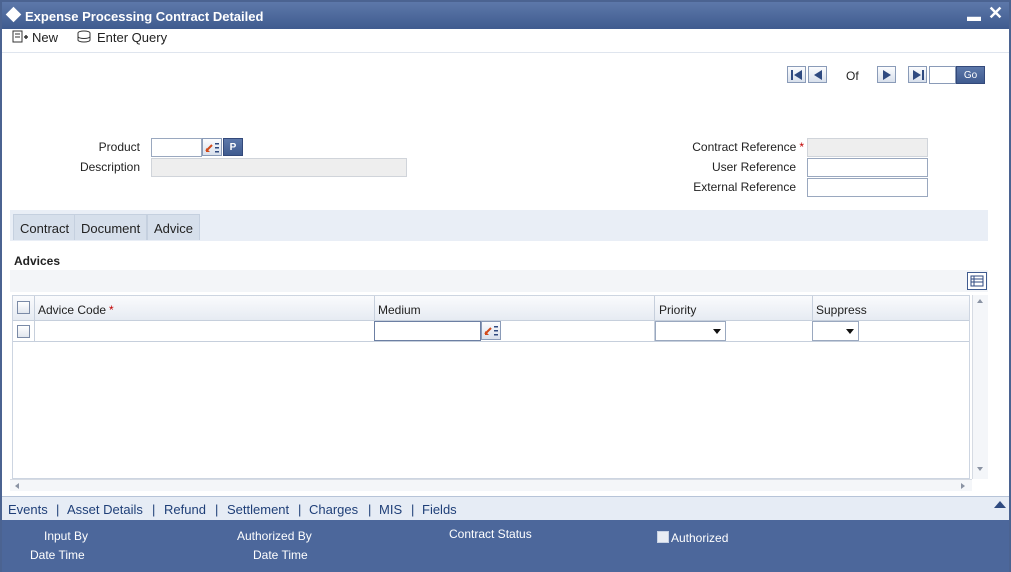 The height and width of the screenshot is (572, 1011). What do you see at coordinates (1000, 504) in the screenshot?
I see `collapse-up-icon` at bounding box center [1000, 504].